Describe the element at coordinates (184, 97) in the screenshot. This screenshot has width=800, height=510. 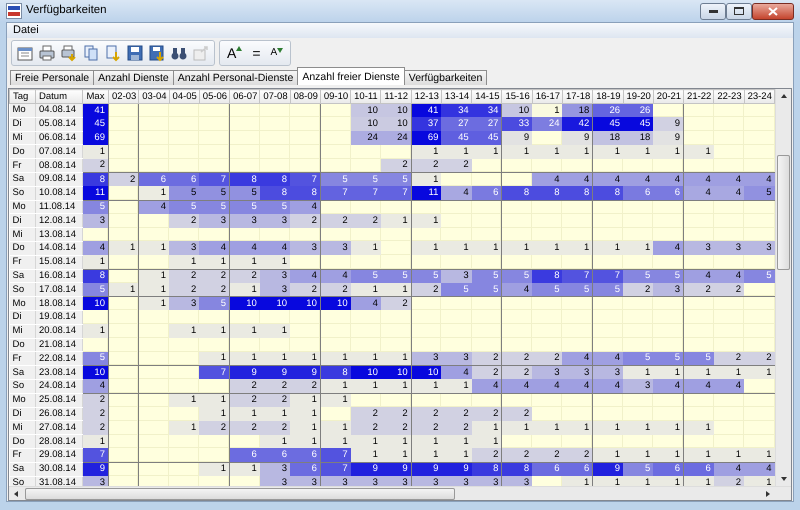
I see `column-header: 04-05` at that location.